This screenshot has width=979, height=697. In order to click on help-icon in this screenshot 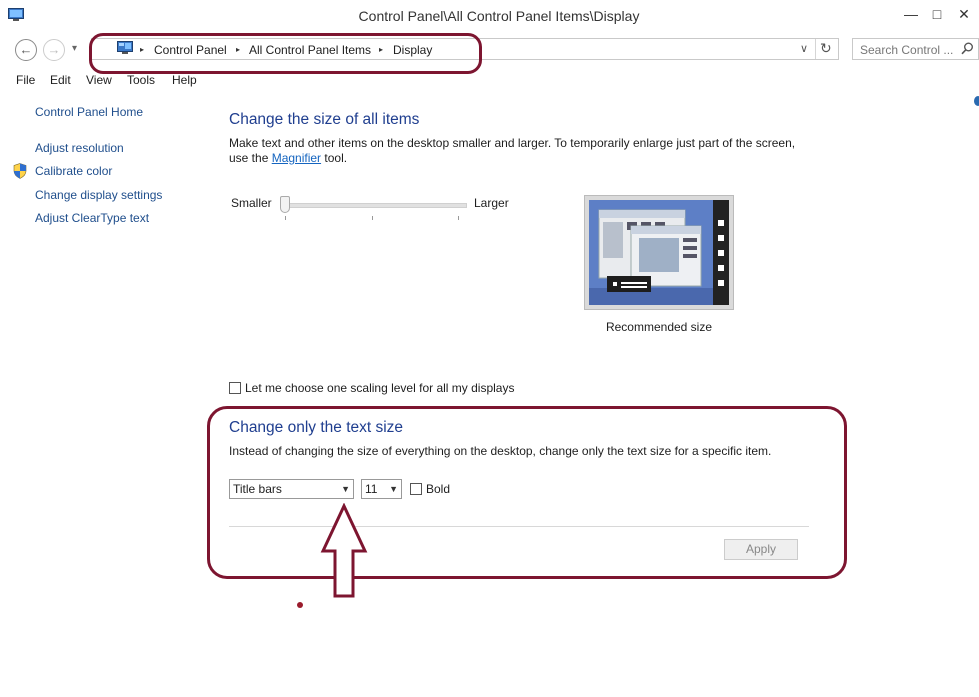, I will do `click(976, 101)`.